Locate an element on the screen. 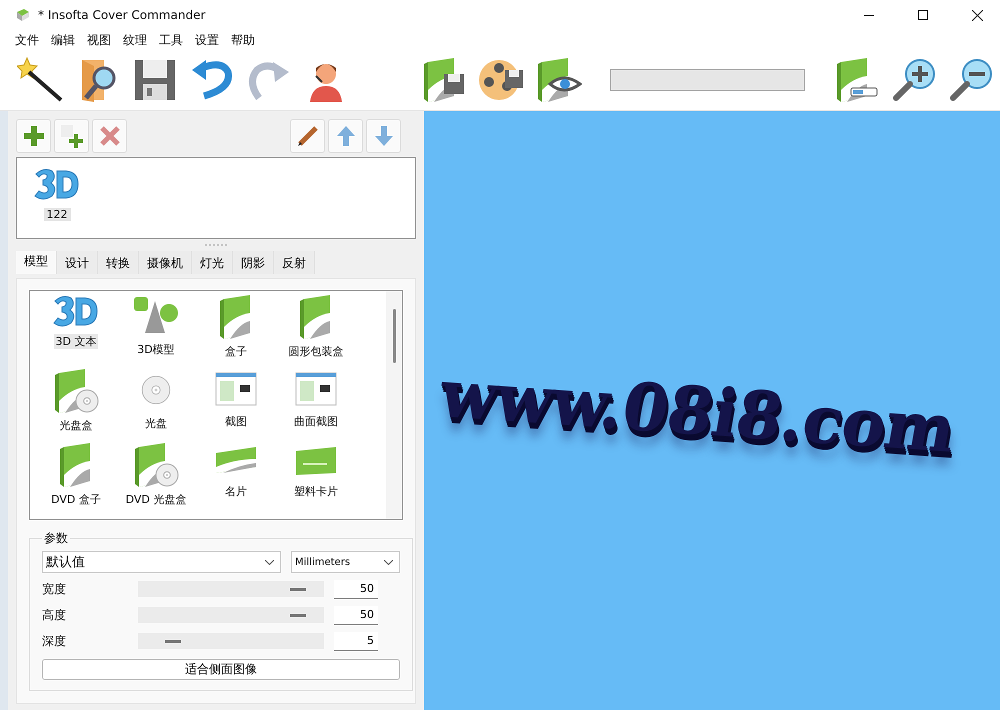 This screenshot has width=1000, height=710. window-title: * Insofta Cover Commander is located at coordinates (122, 15).